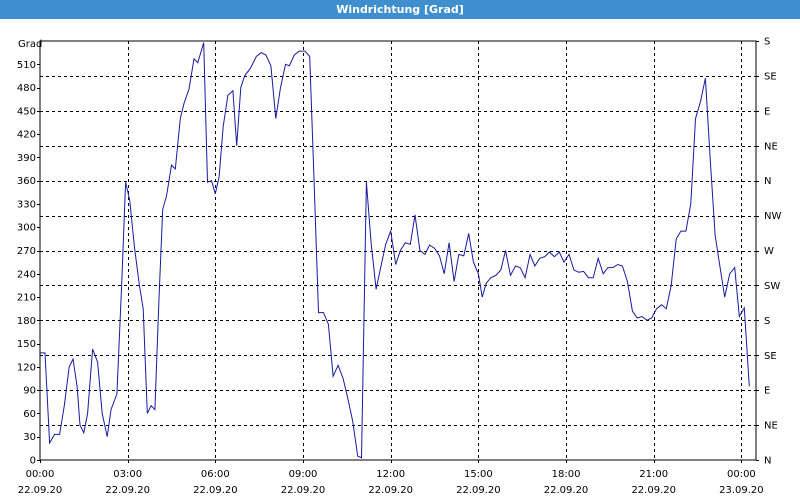 This screenshot has width=800, height=500. I want to click on x-tick-time: 03:00, so click(127, 474).